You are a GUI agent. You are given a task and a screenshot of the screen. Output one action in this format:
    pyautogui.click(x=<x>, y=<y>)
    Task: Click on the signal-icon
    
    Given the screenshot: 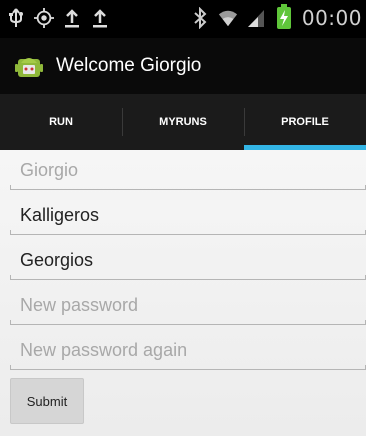 What is the action you would take?
    pyautogui.click(x=256, y=18)
    